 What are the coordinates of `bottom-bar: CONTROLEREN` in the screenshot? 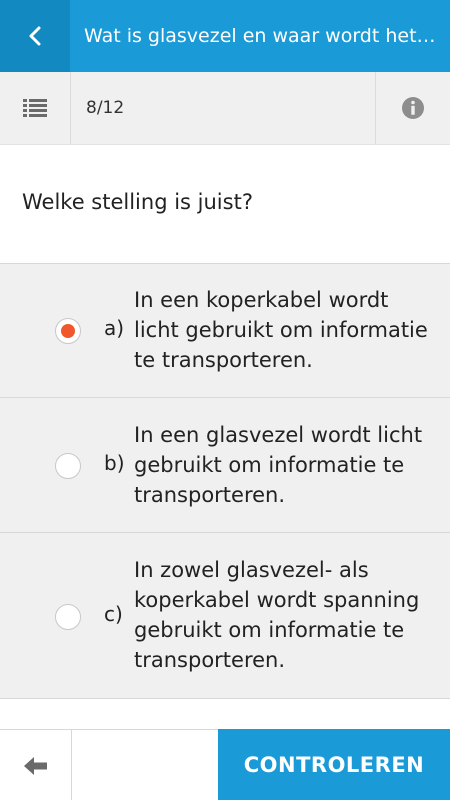 It's located at (225, 764).